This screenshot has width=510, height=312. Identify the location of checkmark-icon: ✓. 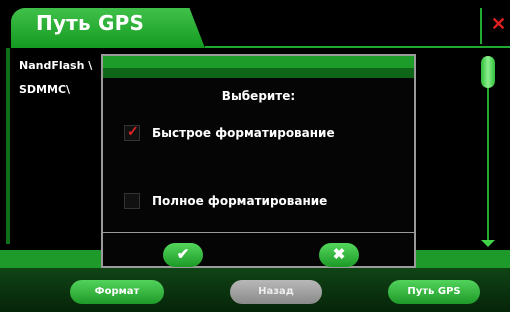
(133, 131).